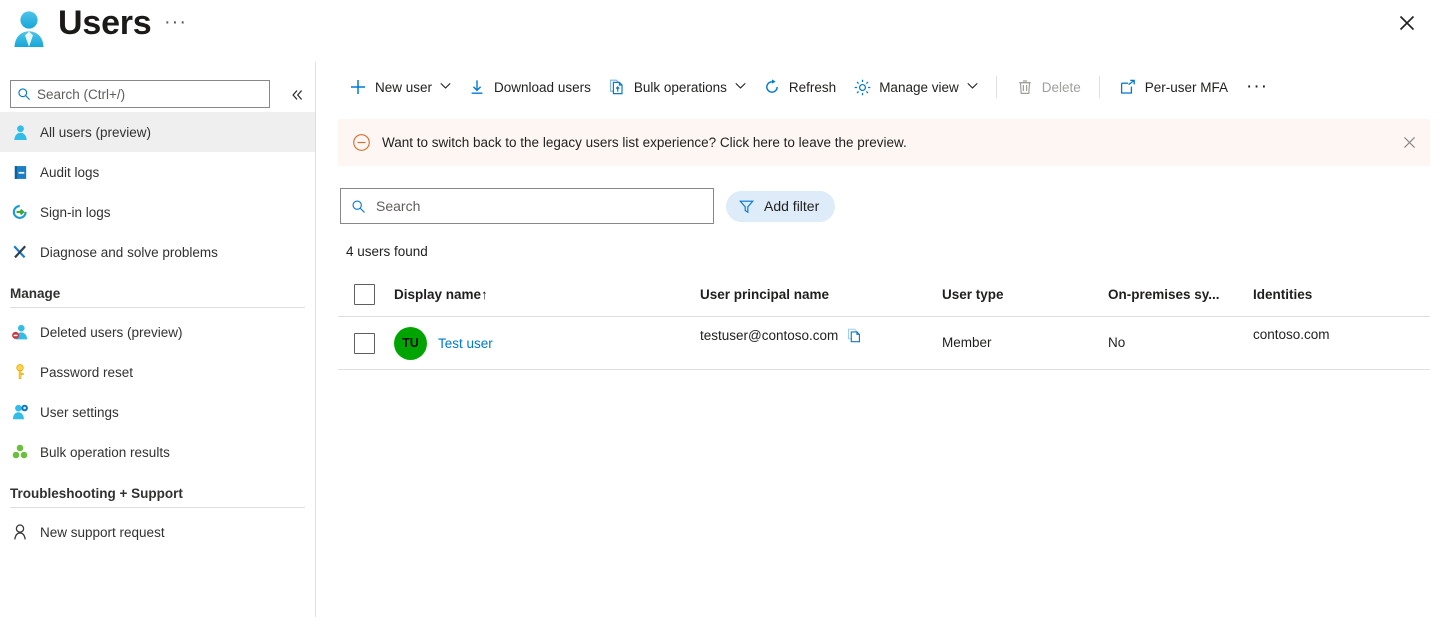 Image resolution: width=1452 pixels, height=617 pixels. Describe the element at coordinates (1117, 342) in the screenshot. I see `cell-on-premises-sync: No` at that location.